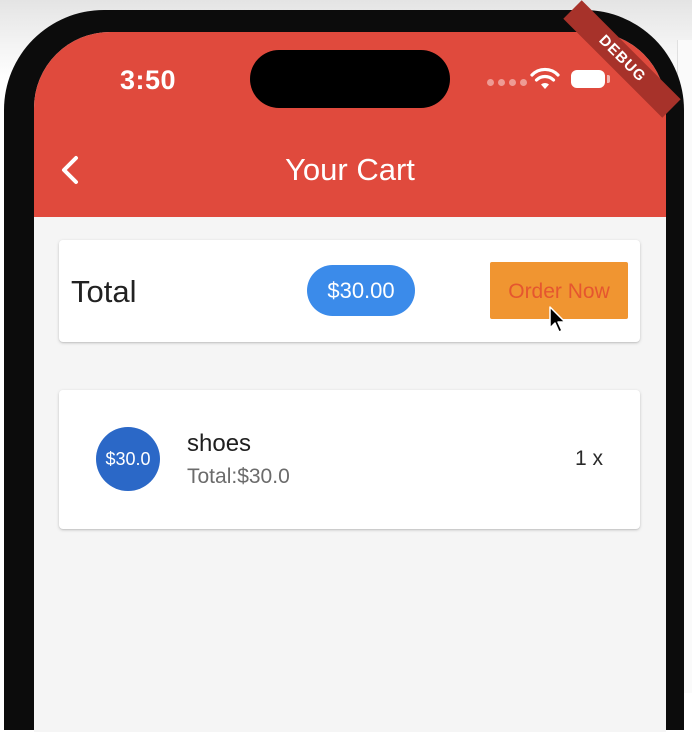  I want to click on item-title: shoes, so click(219, 443).